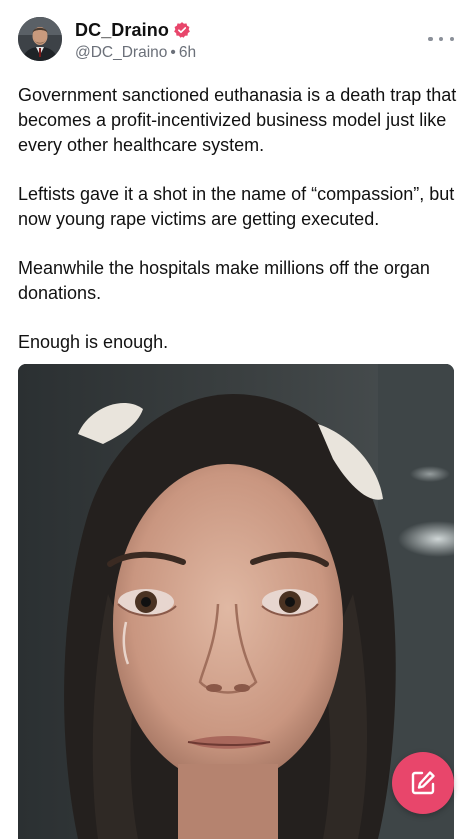 The image size is (471, 839). I want to click on avatar, so click(40, 39).